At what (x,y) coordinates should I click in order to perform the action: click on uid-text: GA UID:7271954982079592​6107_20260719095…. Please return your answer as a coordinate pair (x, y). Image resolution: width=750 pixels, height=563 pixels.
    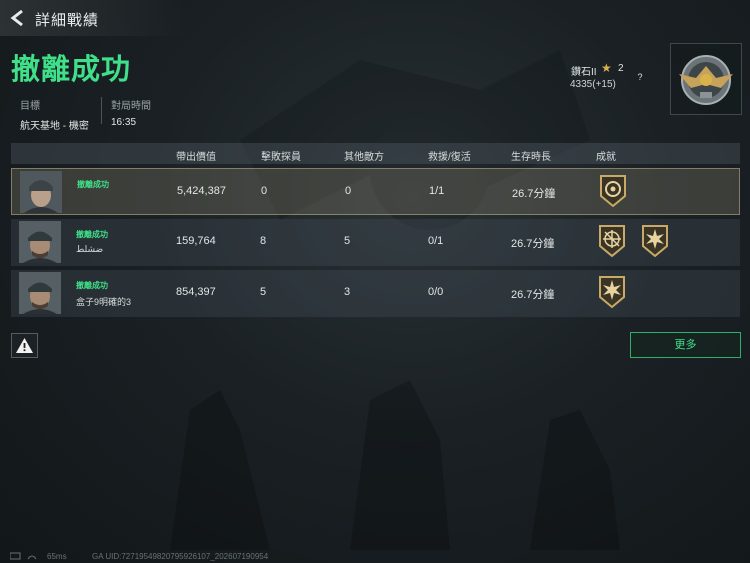
    Looking at the image, I should click on (180, 556).